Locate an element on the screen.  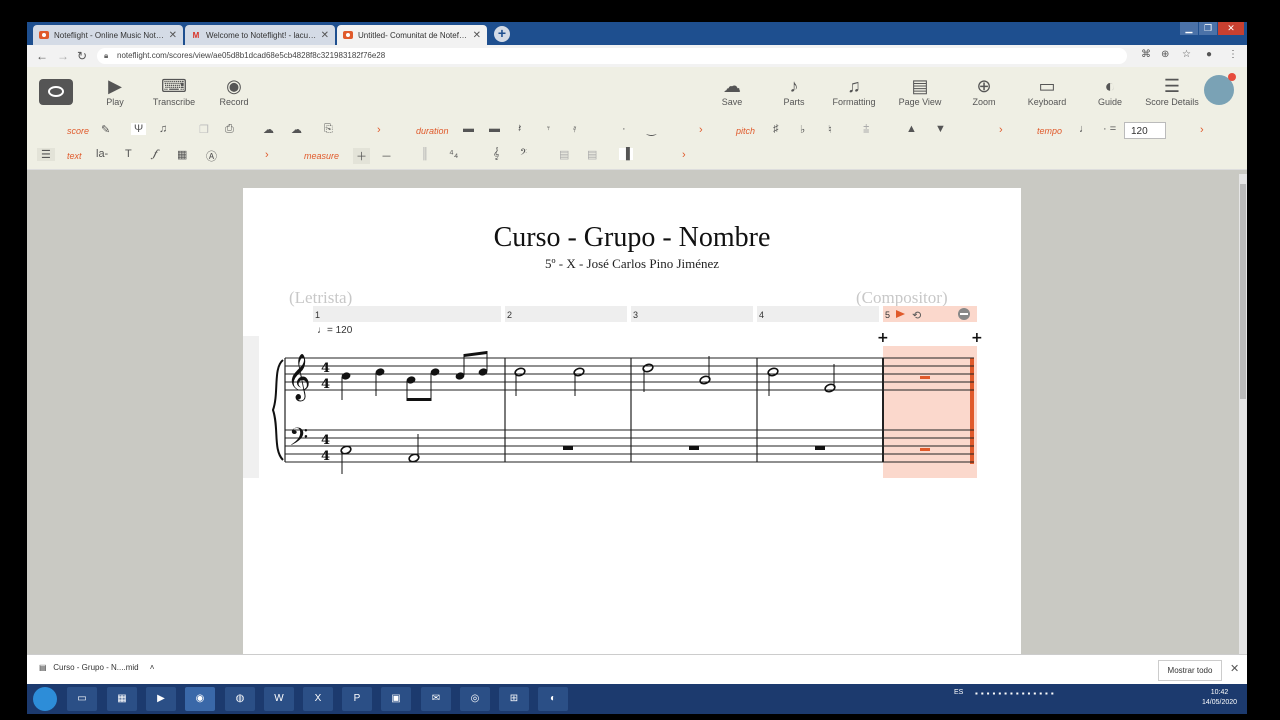
parts-button: ♪ Parts is located at coordinates (794, 91).